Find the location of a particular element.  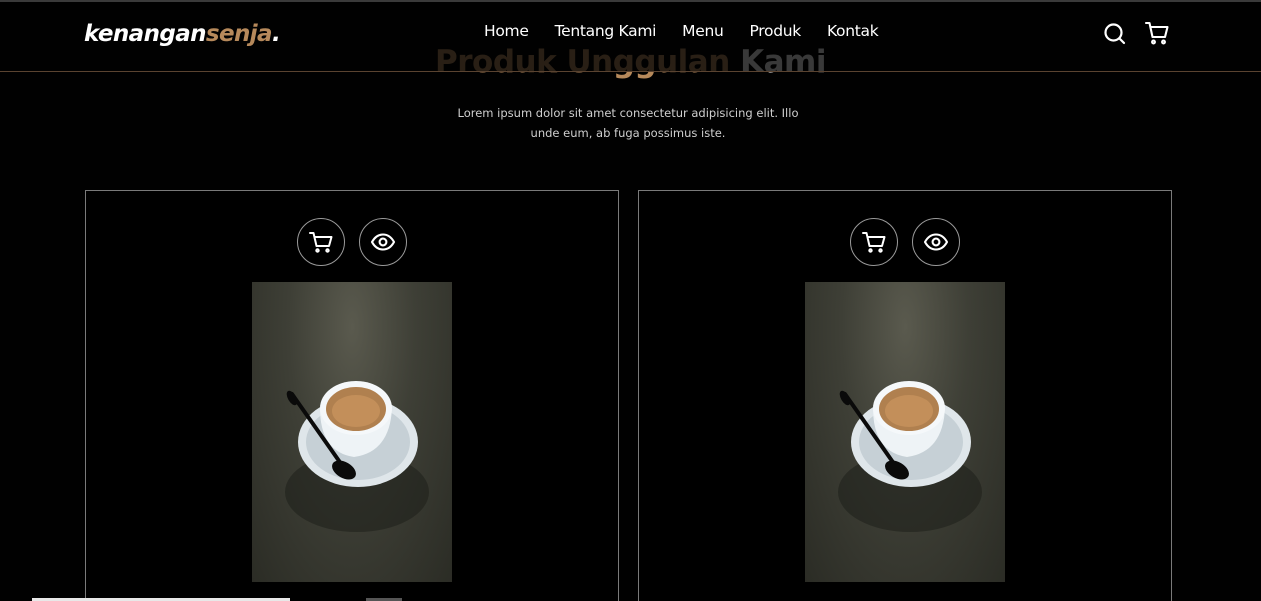

nav-link-home: Home is located at coordinates (506, 31).